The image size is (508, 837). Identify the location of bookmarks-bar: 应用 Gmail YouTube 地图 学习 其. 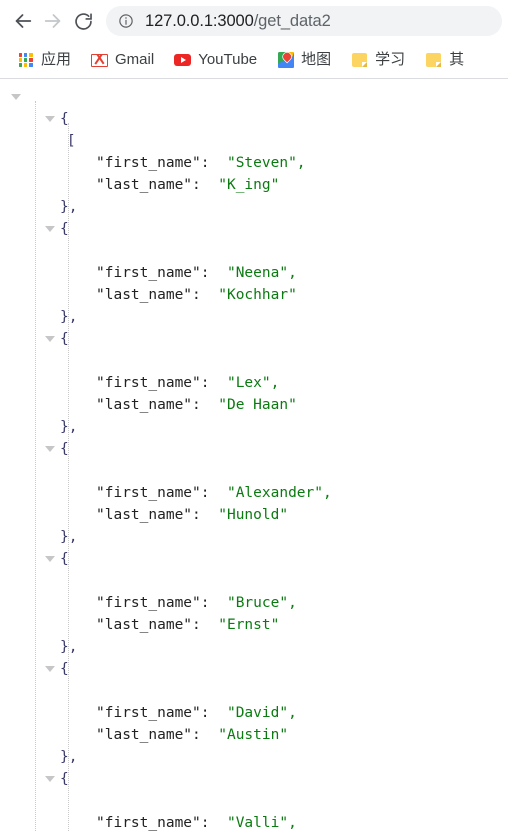
(254, 60).